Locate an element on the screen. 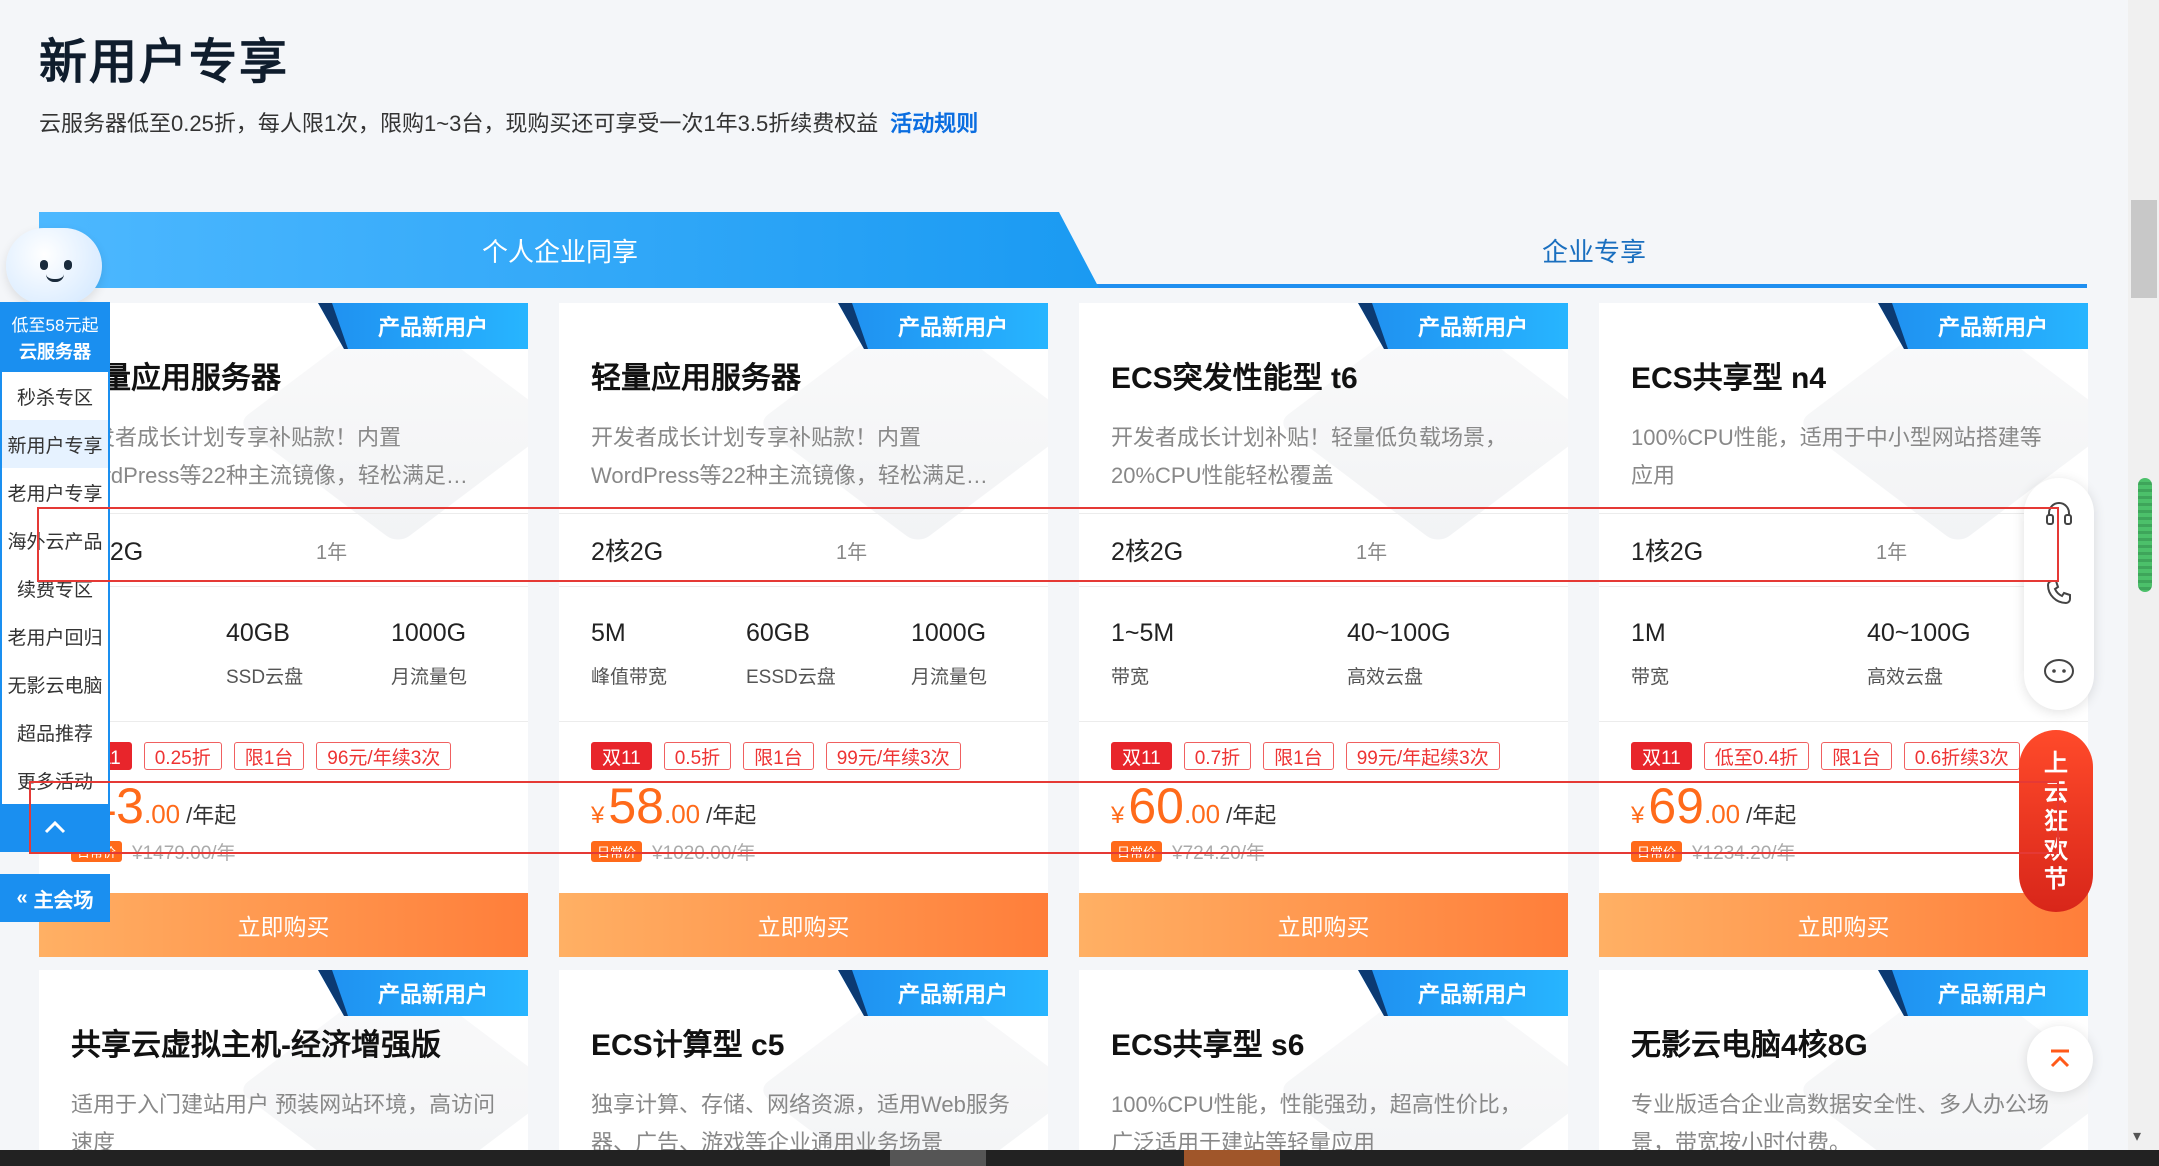  stat-label: 高效云盘 is located at coordinates (1905, 677).